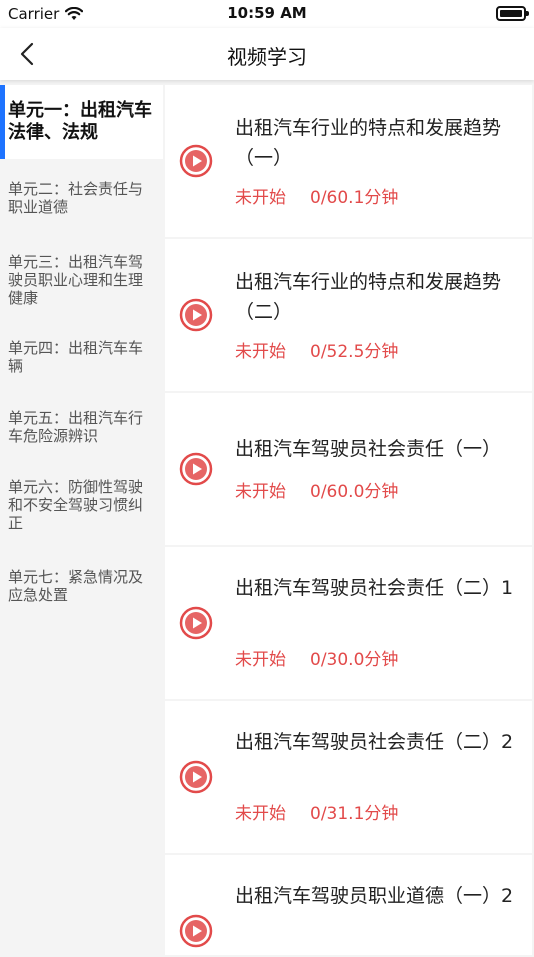  I want to click on sidebar-item-label: 单元一：出租汽车法律、法规, so click(80, 121).